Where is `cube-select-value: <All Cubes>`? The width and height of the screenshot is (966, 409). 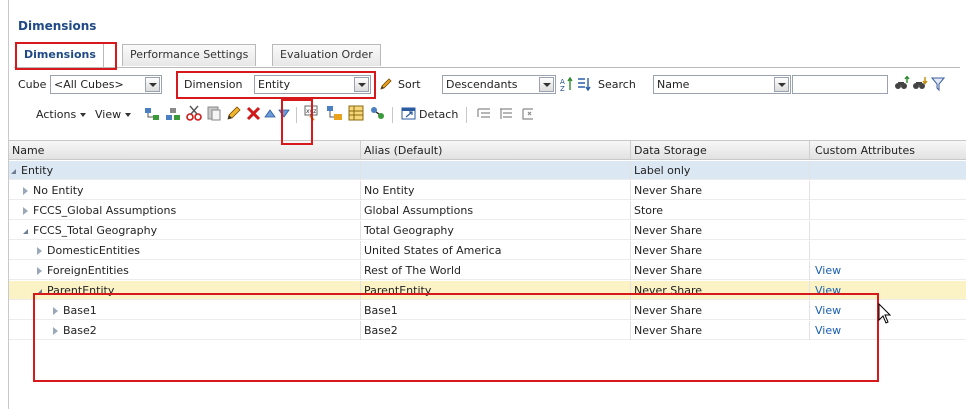 cube-select-value: <All Cubes> is located at coordinates (89, 84).